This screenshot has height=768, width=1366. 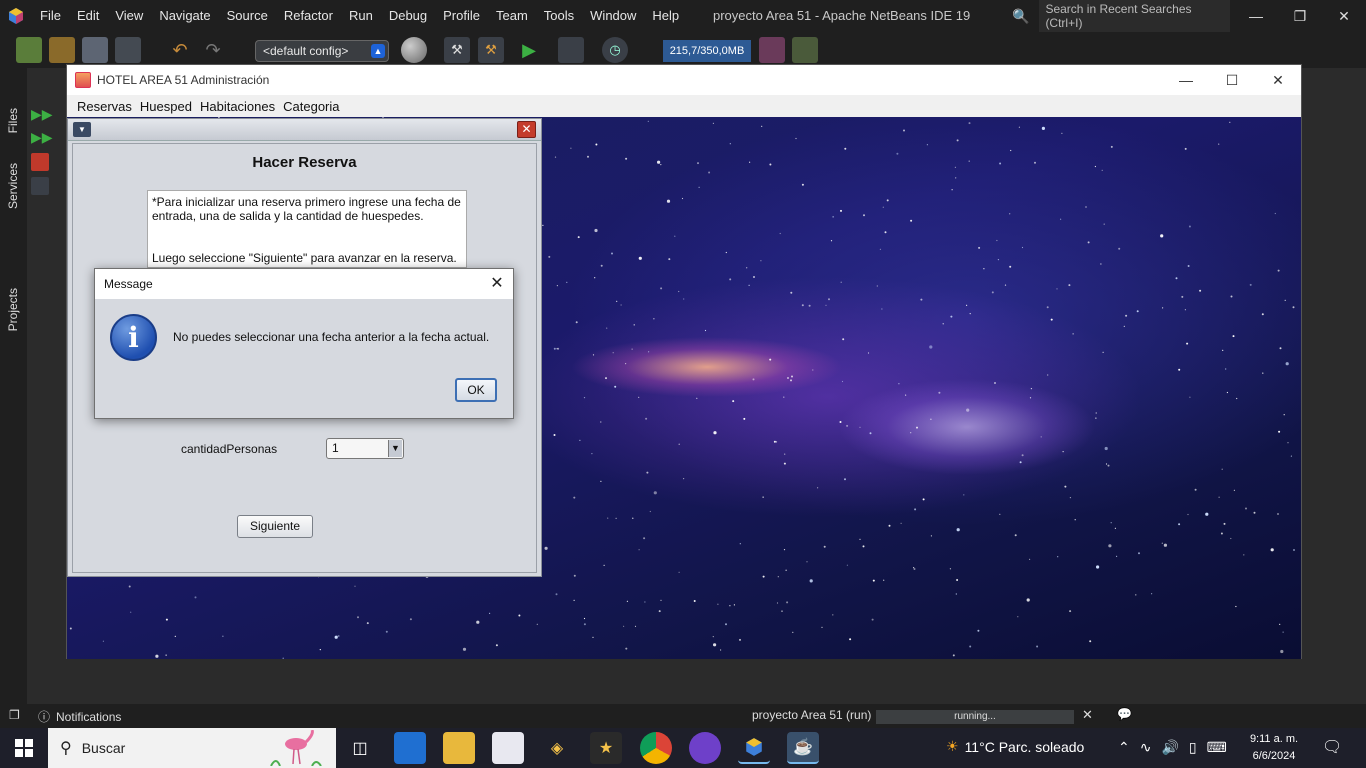 I want to click on tab-files: Files, so click(x=13, y=120).